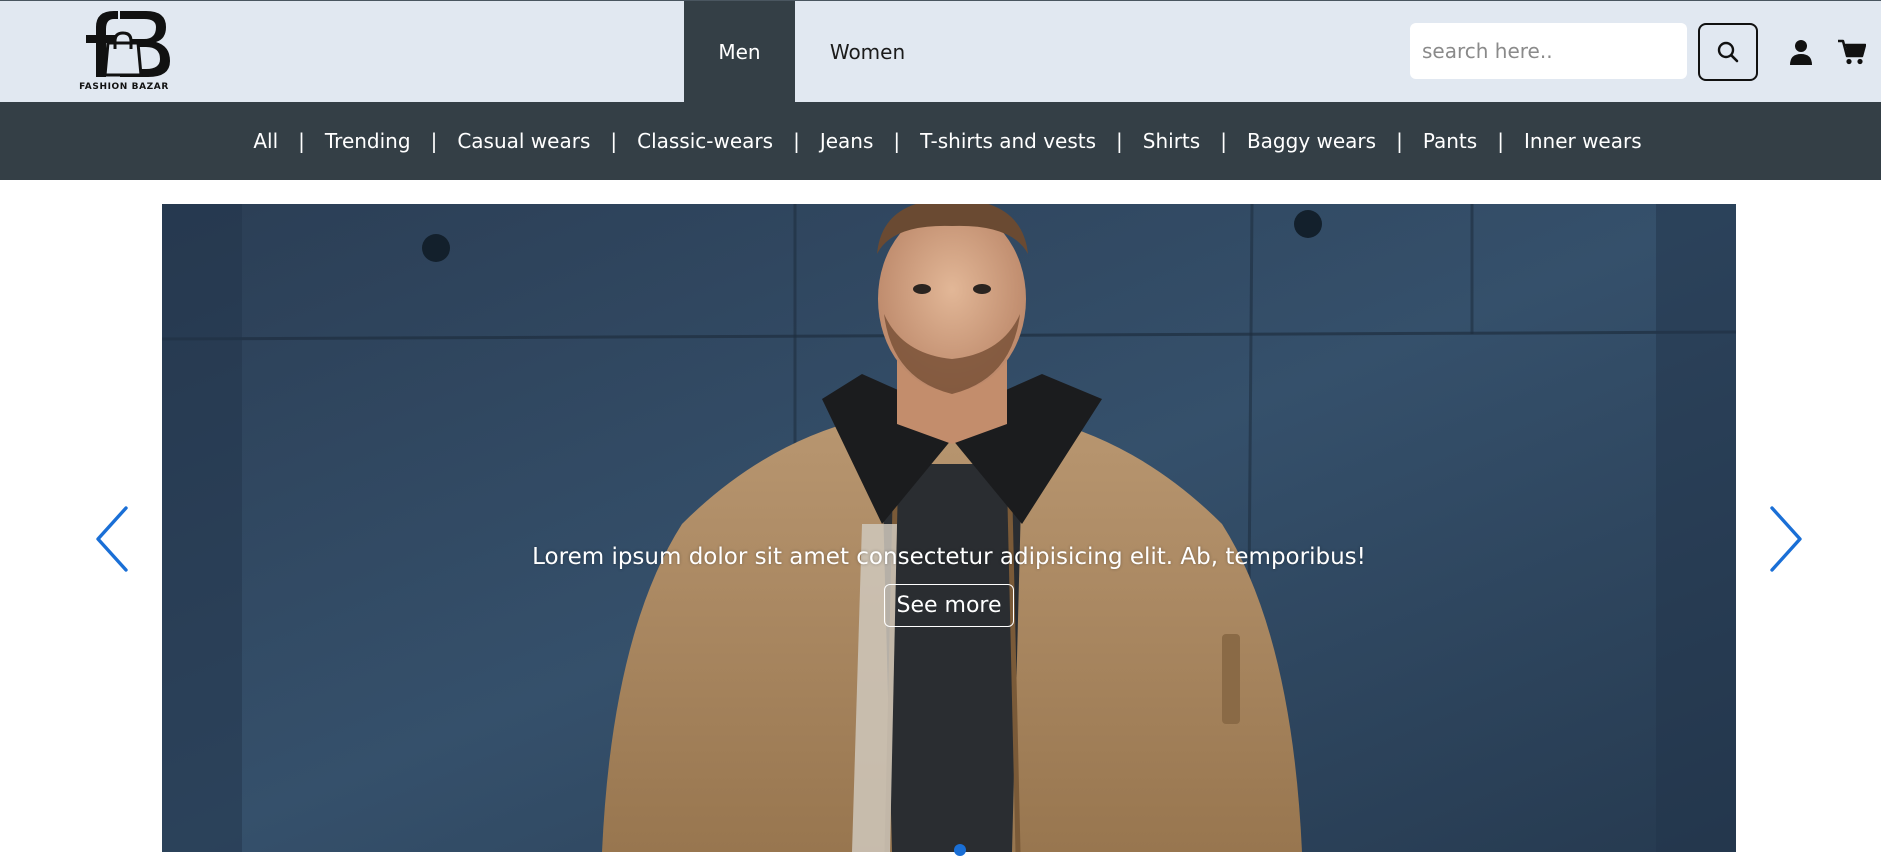 Image resolution: width=1881 pixels, height=856 pixels. Describe the element at coordinates (1852, 52) in the screenshot. I see `cart-icon` at that location.